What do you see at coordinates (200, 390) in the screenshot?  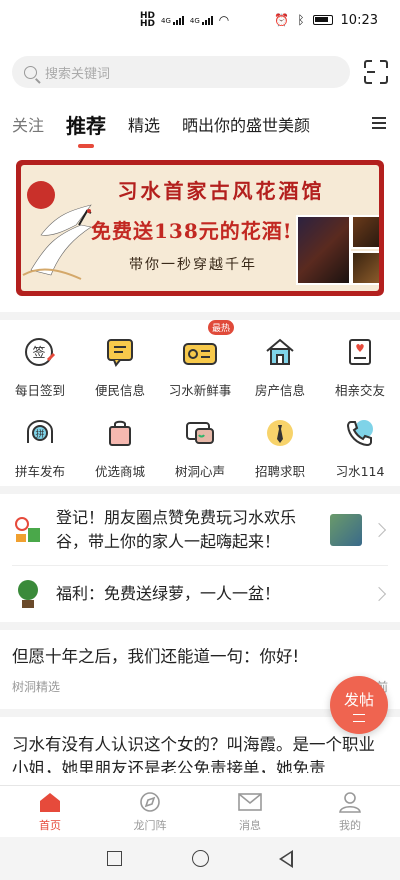 I see `grid-label: 习水新鲜事` at bounding box center [200, 390].